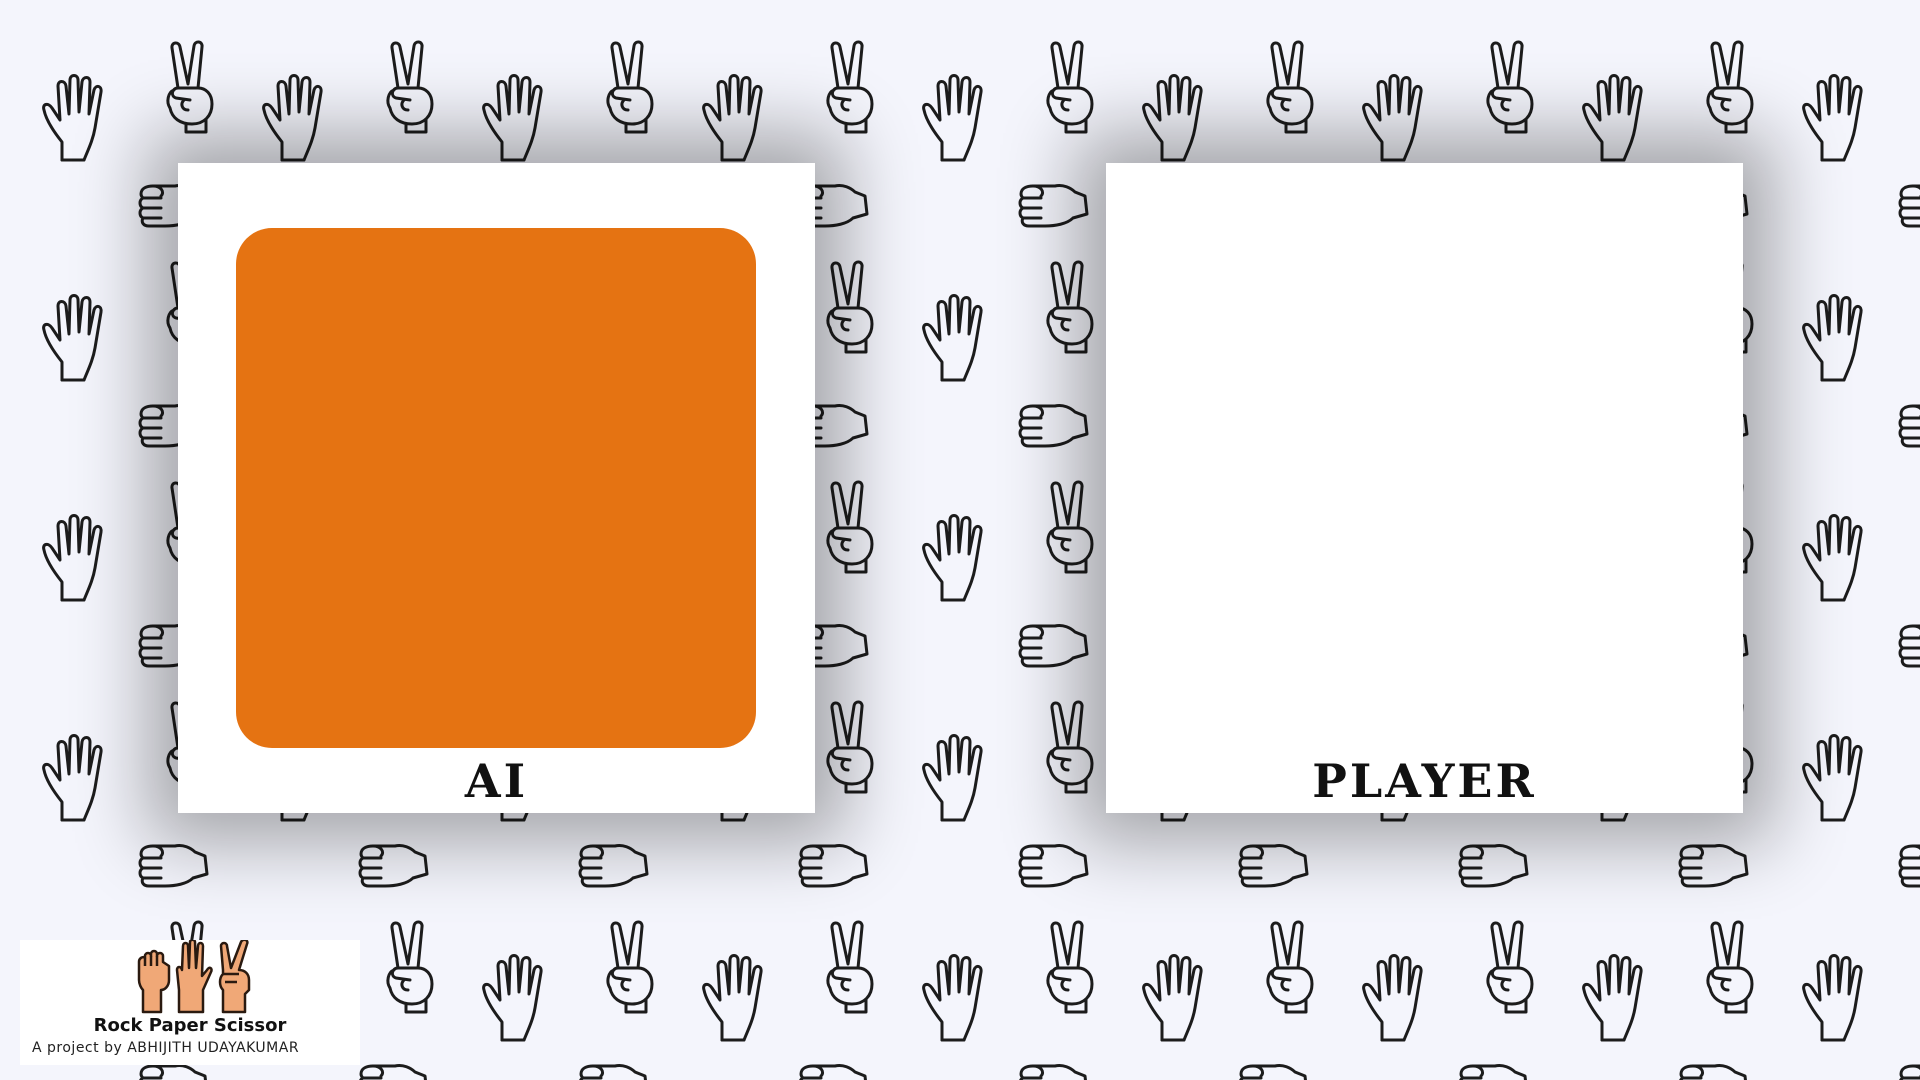 This screenshot has width=1920, height=1080. I want to click on ai-label: AI, so click(496, 781).